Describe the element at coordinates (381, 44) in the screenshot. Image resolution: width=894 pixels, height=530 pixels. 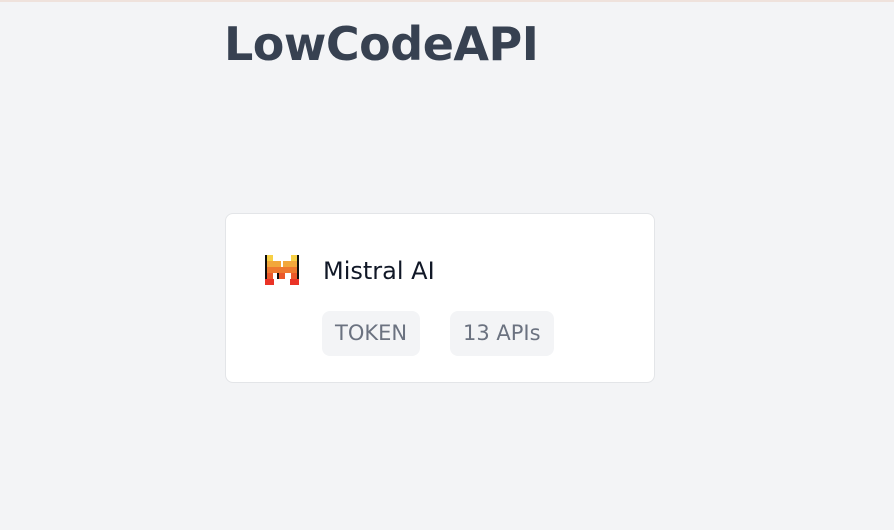
I see `page-title: LowCodeAPI` at that location.